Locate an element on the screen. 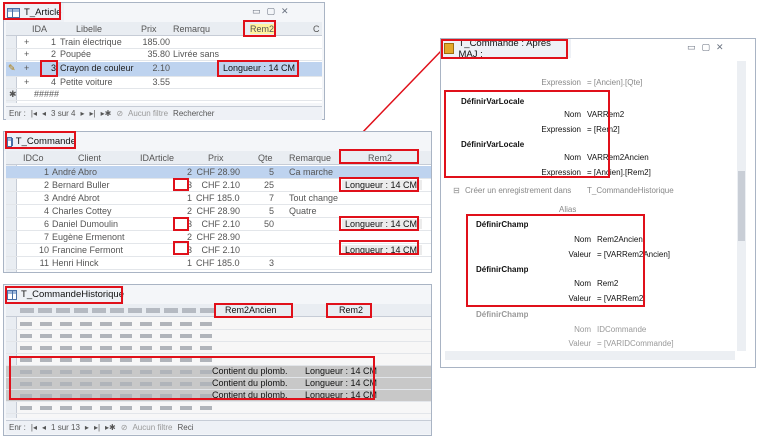 This screenshot has height=439, width=759. horizontal-scrollbar is located at coordinates (590, 355).